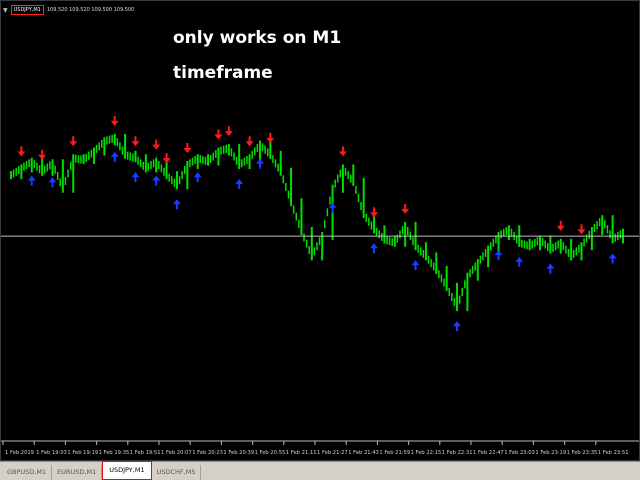 The width and height of the screenshot is (640, 480). I want to click on time-axis-label: 1 Feb 20:55, so click(270, 453).